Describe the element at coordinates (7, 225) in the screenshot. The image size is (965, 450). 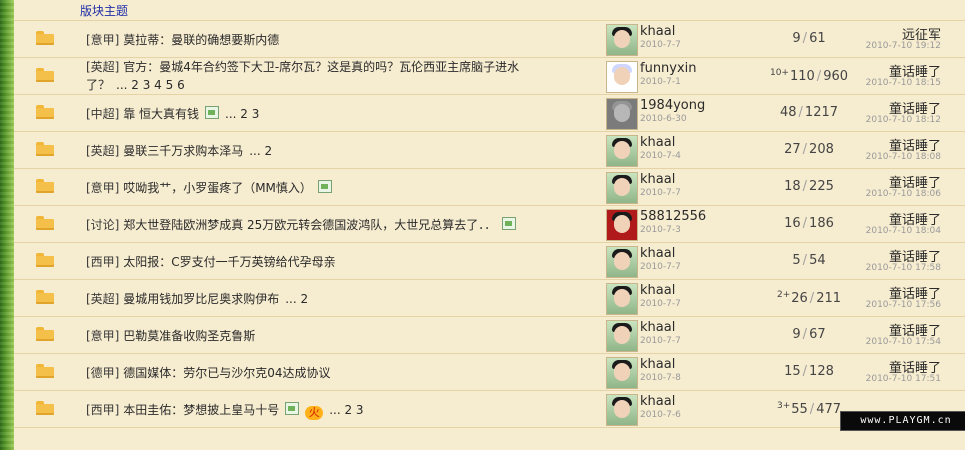
I see `left-green-banner` at that location.